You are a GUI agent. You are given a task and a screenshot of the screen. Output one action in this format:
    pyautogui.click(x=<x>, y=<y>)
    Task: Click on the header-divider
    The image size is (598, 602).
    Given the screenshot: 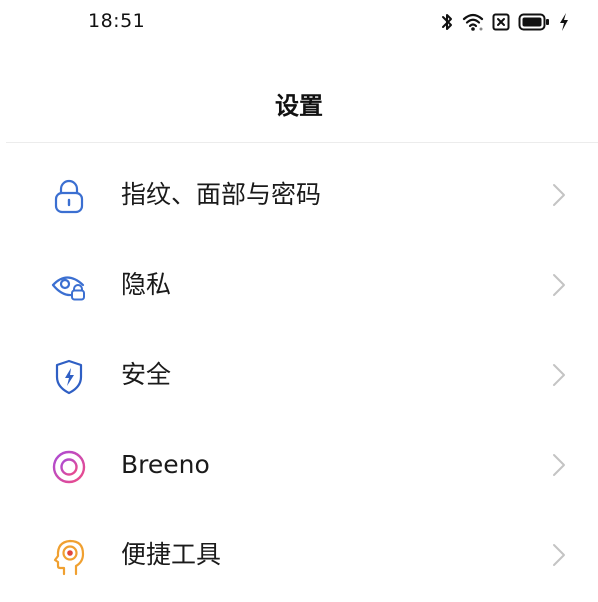 What is the action you would take?
    pyautogui.click(x=302, y=142)
    